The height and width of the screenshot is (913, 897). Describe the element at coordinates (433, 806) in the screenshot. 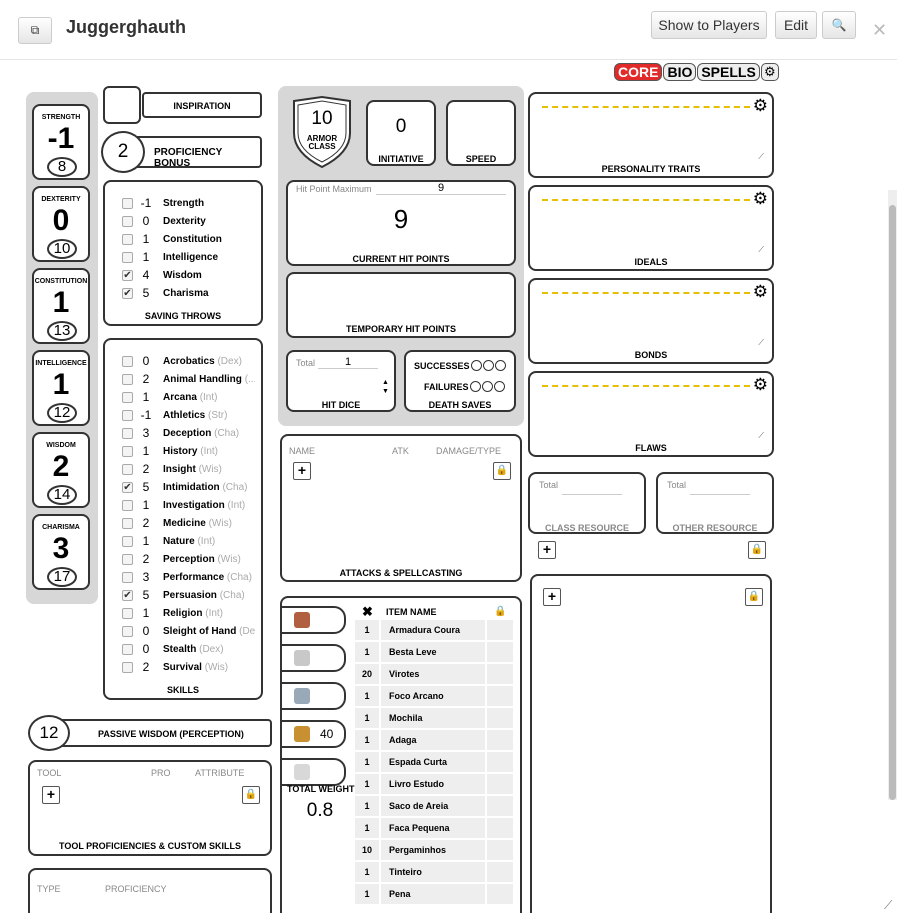

I see `item-name: Saco de Areia` at that location.